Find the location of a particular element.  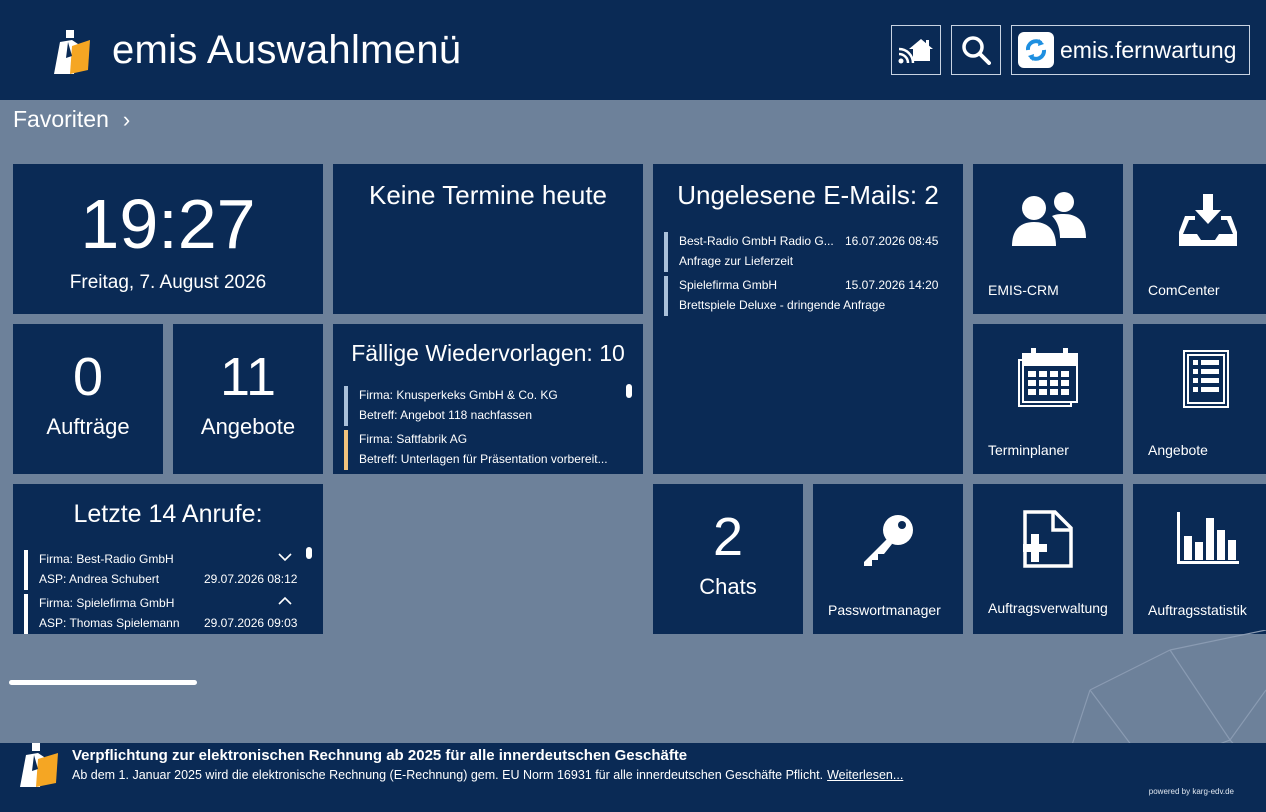

search-icon is located at coordinates (976, 50).